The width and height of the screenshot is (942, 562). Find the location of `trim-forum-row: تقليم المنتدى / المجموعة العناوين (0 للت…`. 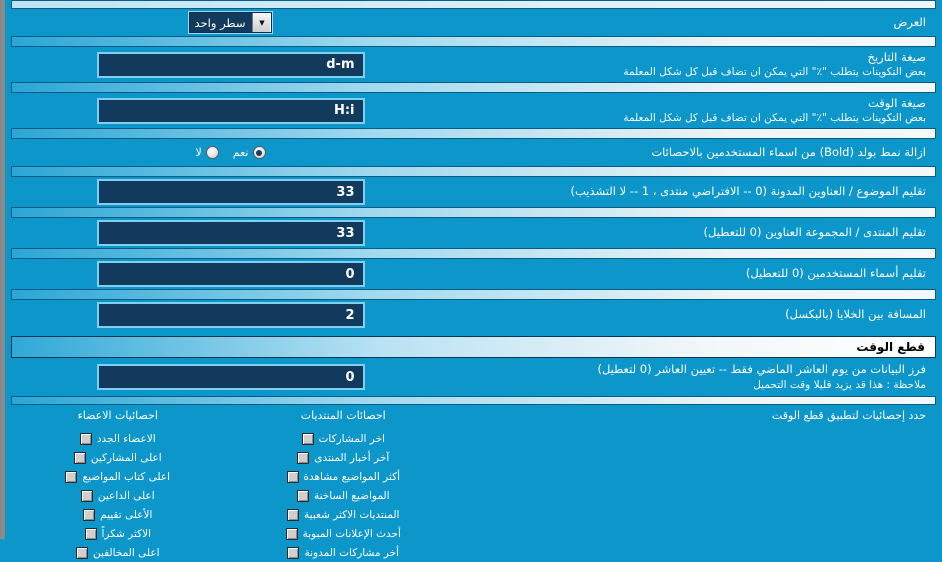

trim-forum-row: تقليم المنتدى / المجموعة العناوين (0 للت… is located at coordinates (473, 233).